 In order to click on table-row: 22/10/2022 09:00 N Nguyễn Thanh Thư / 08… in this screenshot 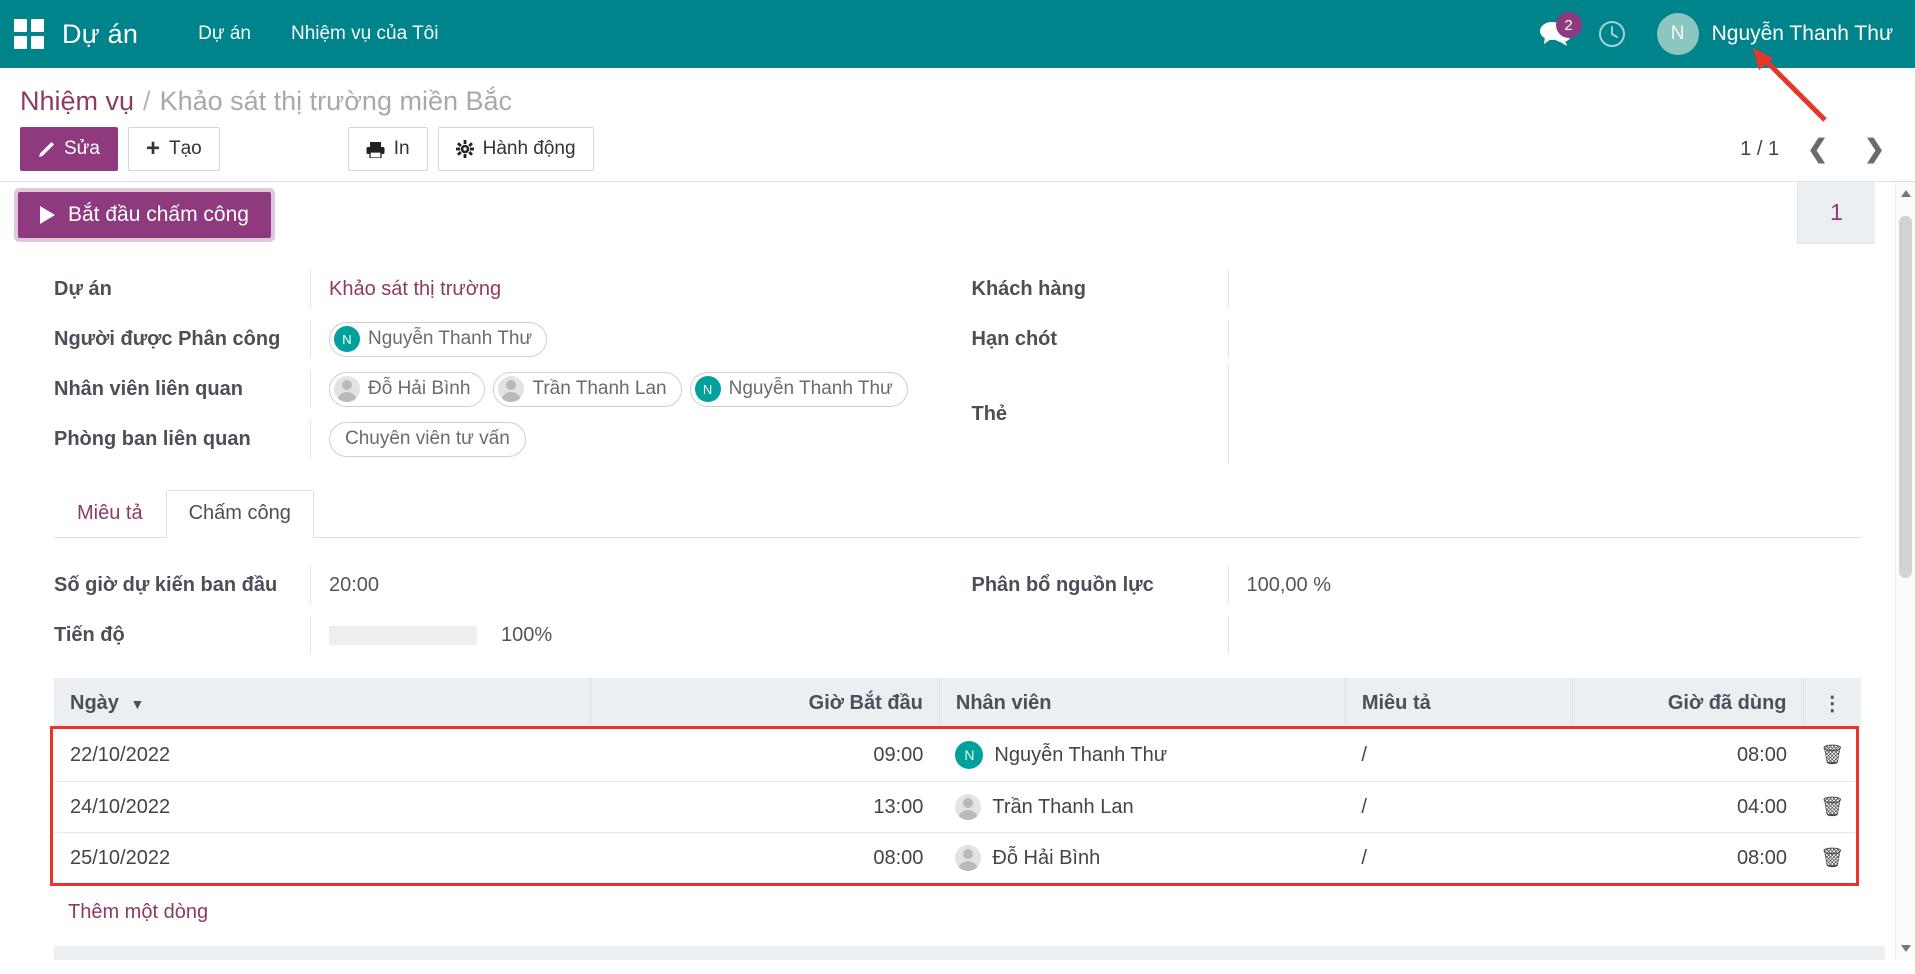, I will do `click(957, 755)`.